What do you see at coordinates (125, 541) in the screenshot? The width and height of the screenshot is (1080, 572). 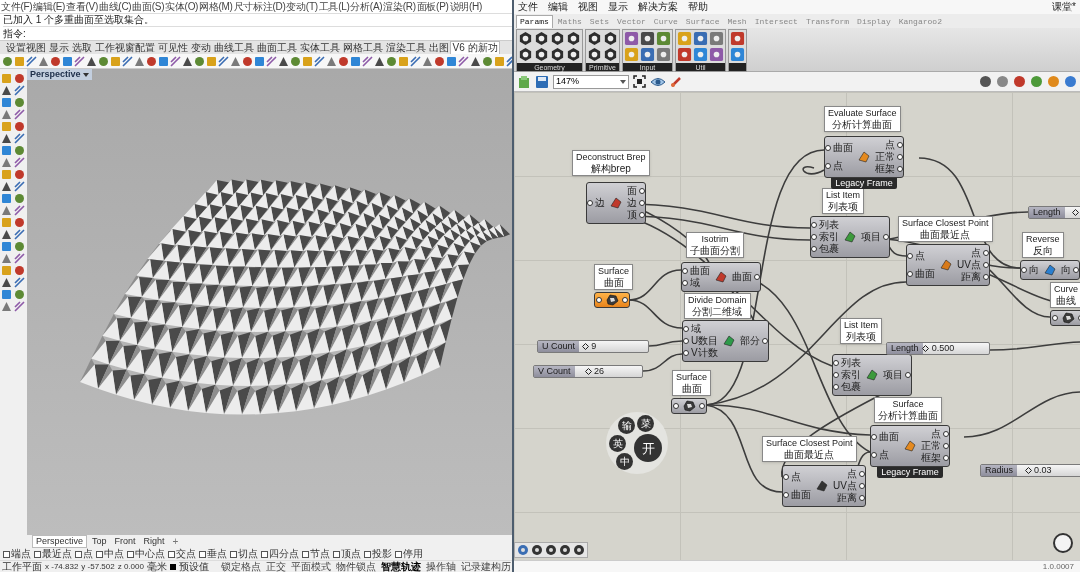 I see `viewport-tab: Front` at bounding box center [125, 541].